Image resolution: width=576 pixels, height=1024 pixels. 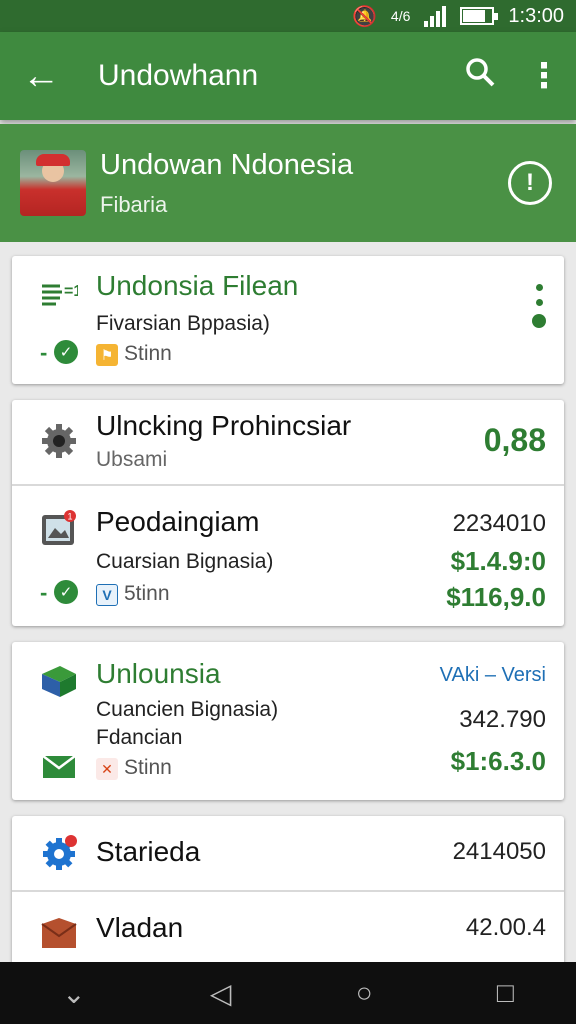 I want to click on card-line: Cuancien Bignasia), so click(x=187, y=709).